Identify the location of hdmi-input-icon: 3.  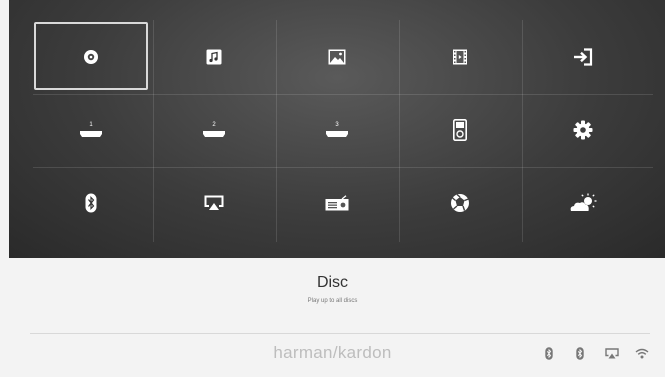
(337, 129).